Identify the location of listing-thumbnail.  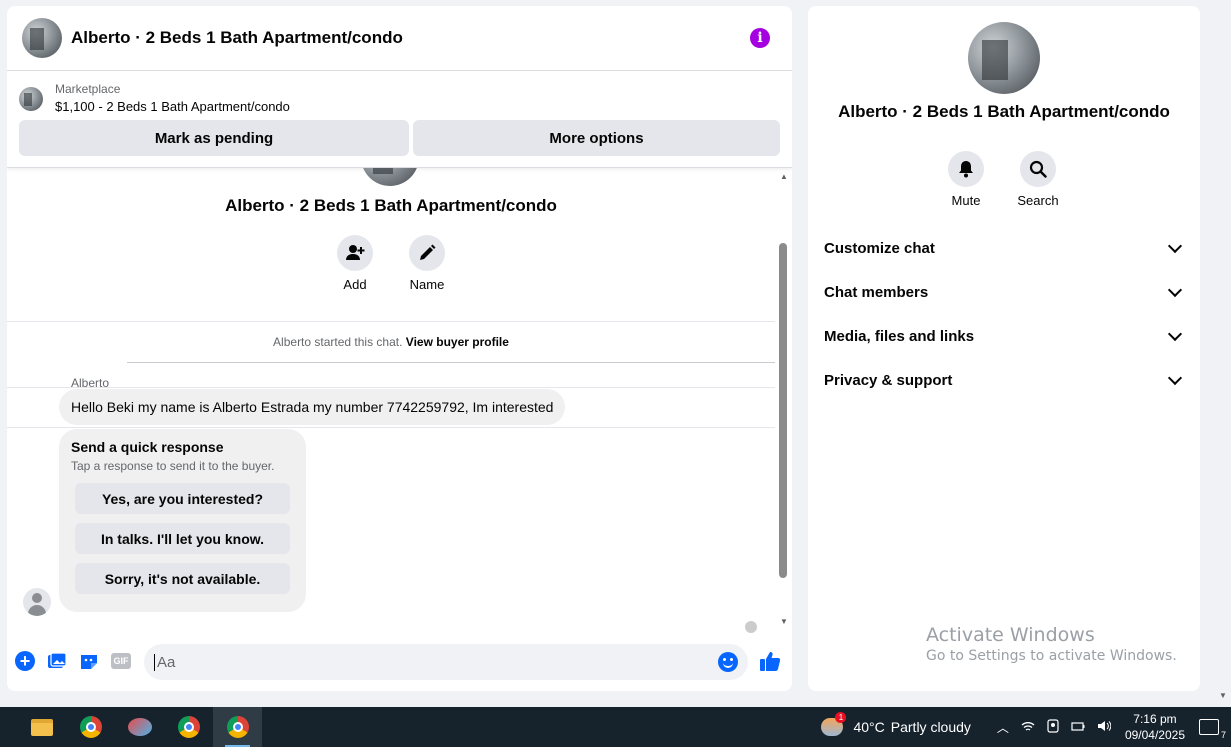
(31, 99).